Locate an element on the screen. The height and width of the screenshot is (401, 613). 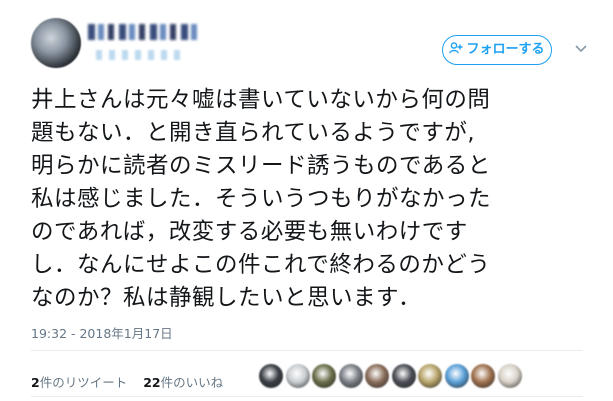
user-name-redacted is located at coordinates (143, 32).